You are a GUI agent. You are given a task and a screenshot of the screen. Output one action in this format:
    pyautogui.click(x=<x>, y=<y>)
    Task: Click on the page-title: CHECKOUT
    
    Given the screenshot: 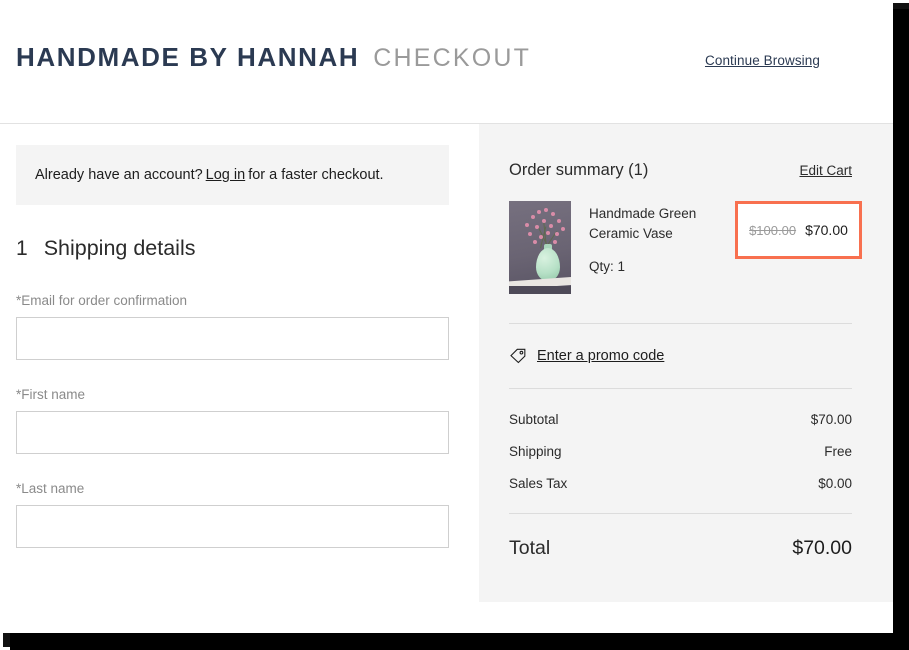 What is the action you would take?
    pyautogui.click(x=452, y=58)
    